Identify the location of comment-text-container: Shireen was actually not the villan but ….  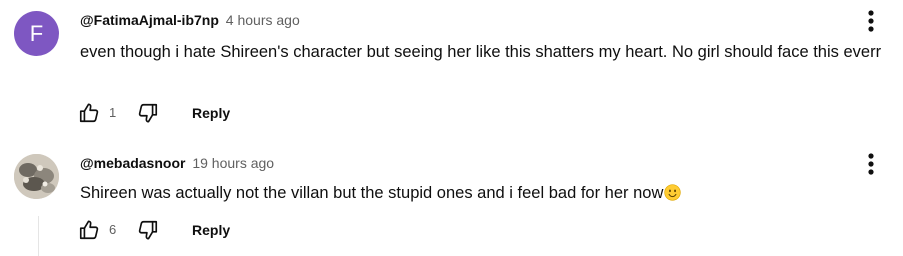
(485, 193).